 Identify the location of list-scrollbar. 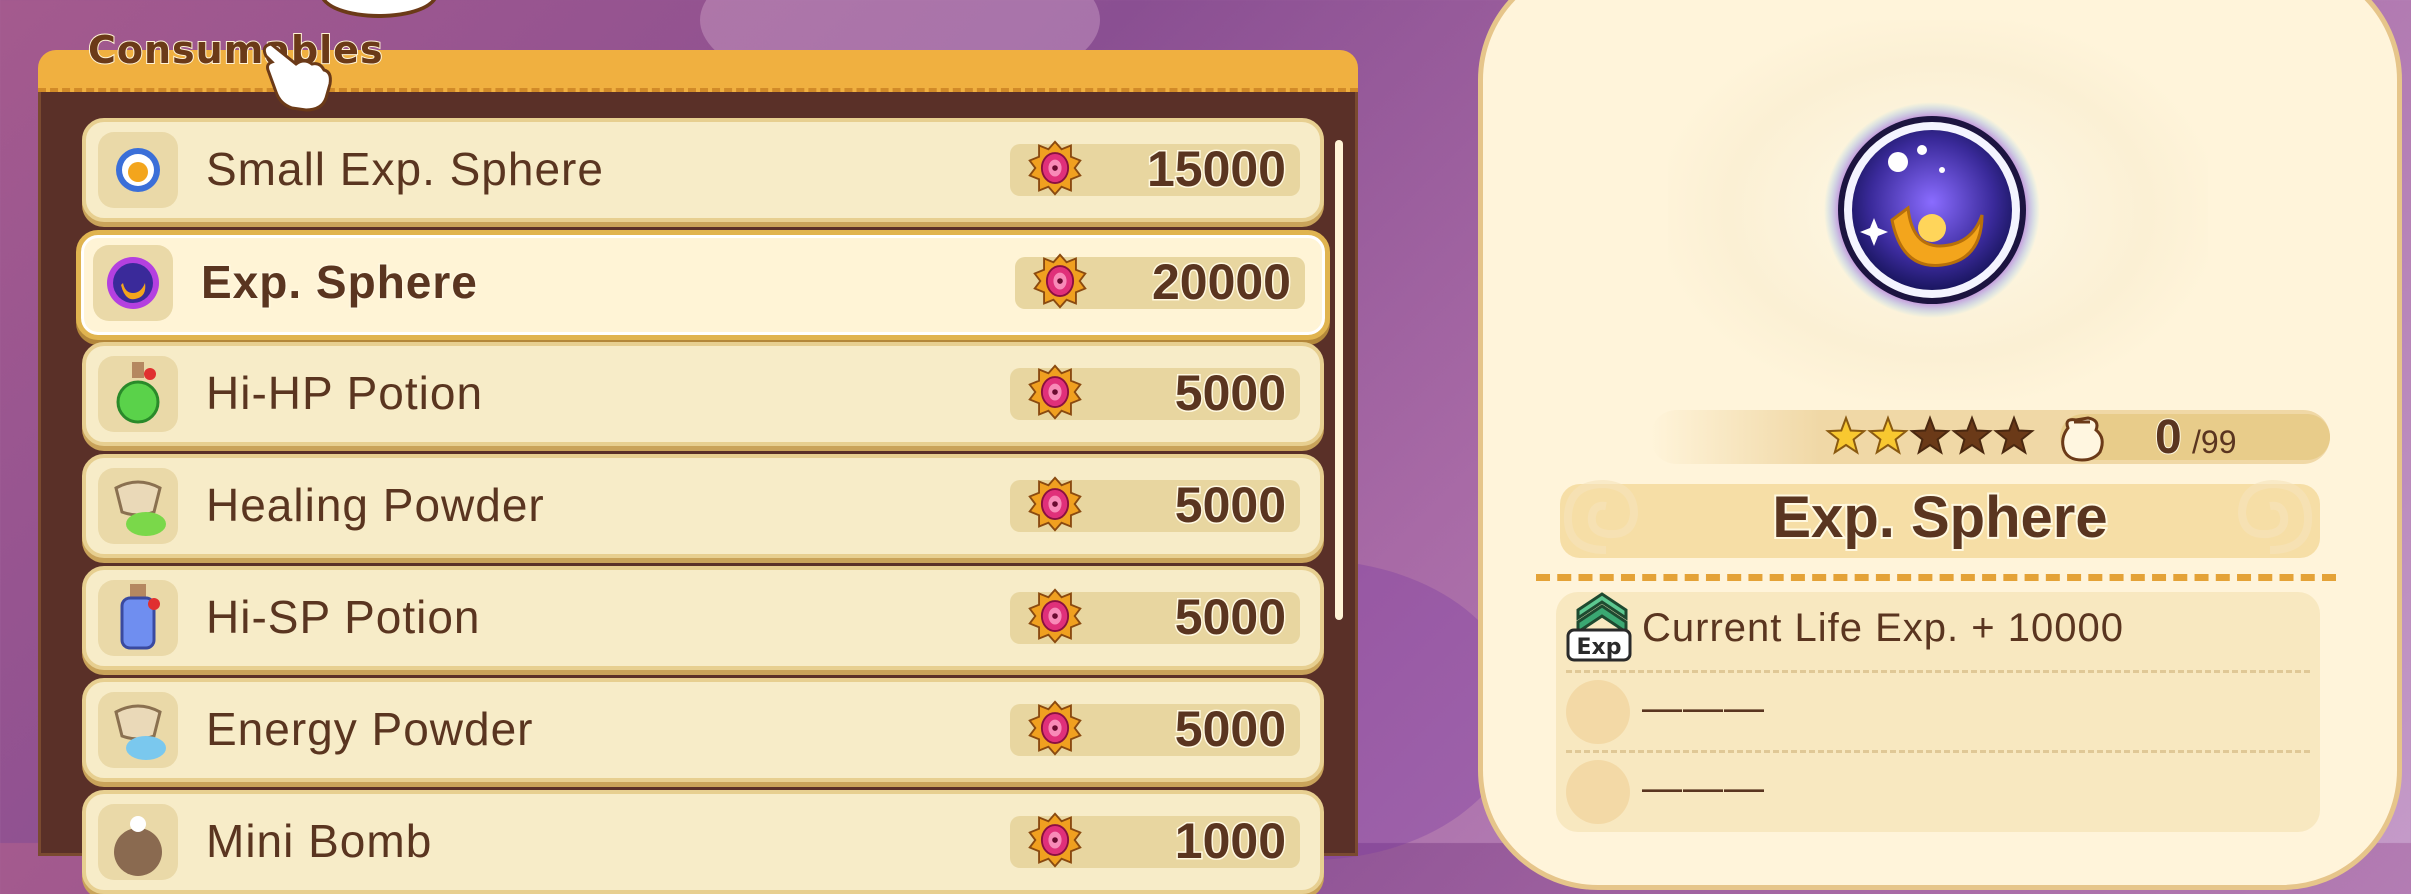
(1339, 380).